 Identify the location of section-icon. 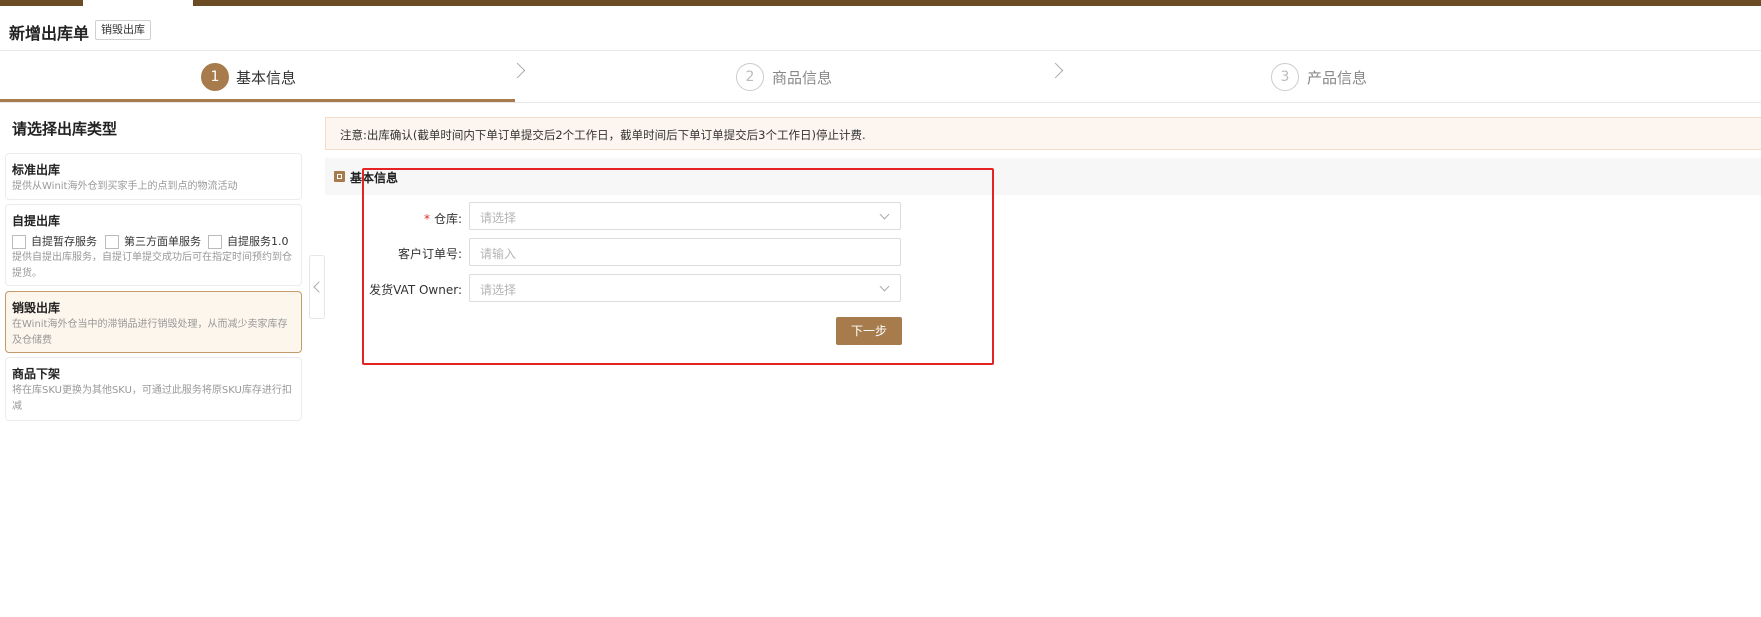
(339, 176).